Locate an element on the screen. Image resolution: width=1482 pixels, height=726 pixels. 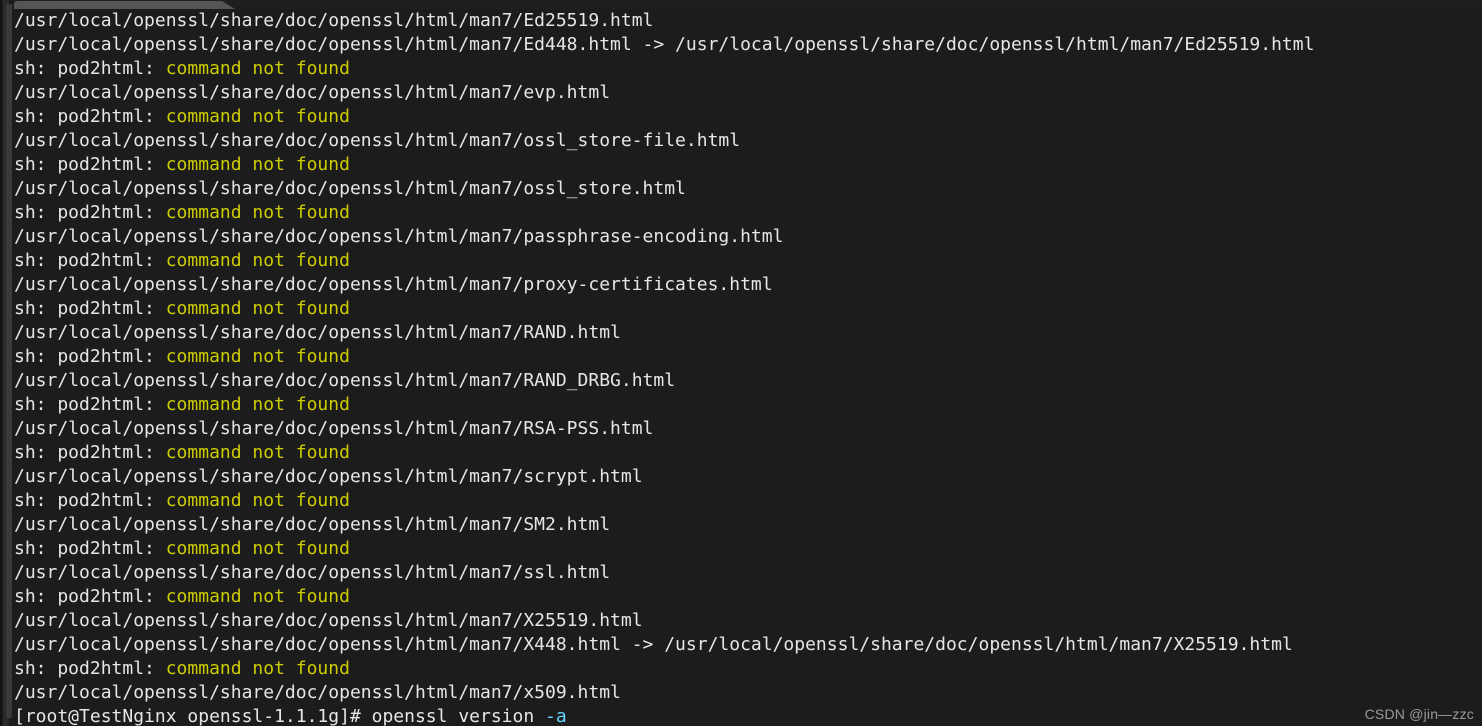
terminal-tab-active is located at coordinates (124, 5).